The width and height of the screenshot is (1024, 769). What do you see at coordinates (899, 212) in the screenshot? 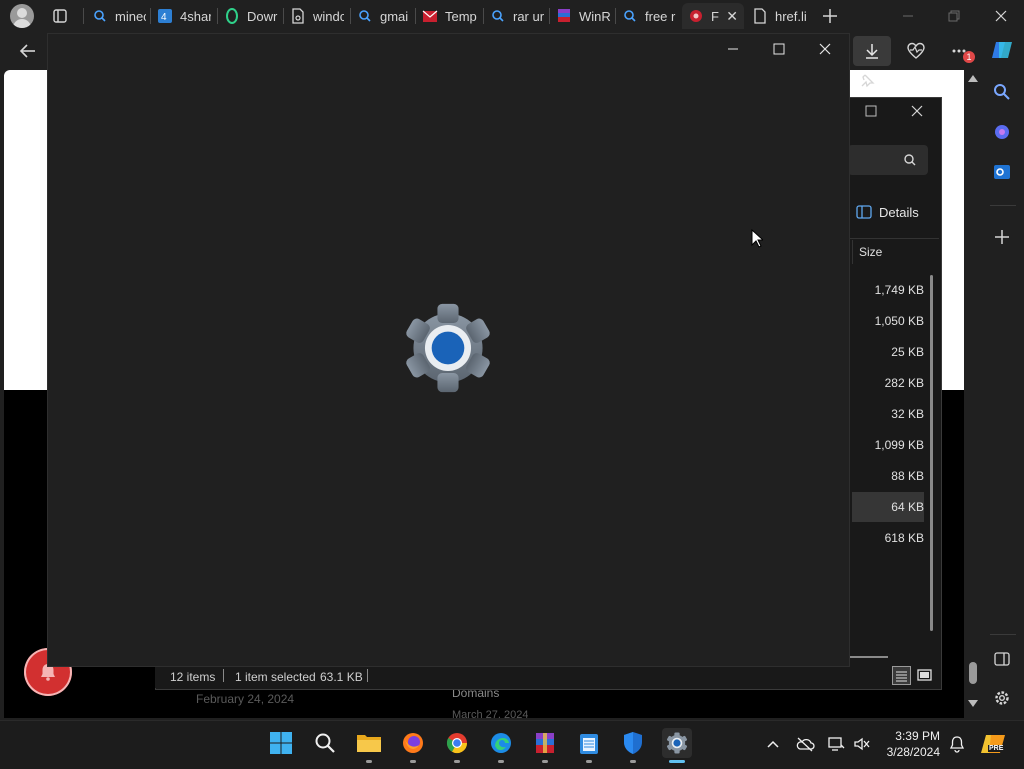
I see `details-label: Details` at bounding box center [899, 212].